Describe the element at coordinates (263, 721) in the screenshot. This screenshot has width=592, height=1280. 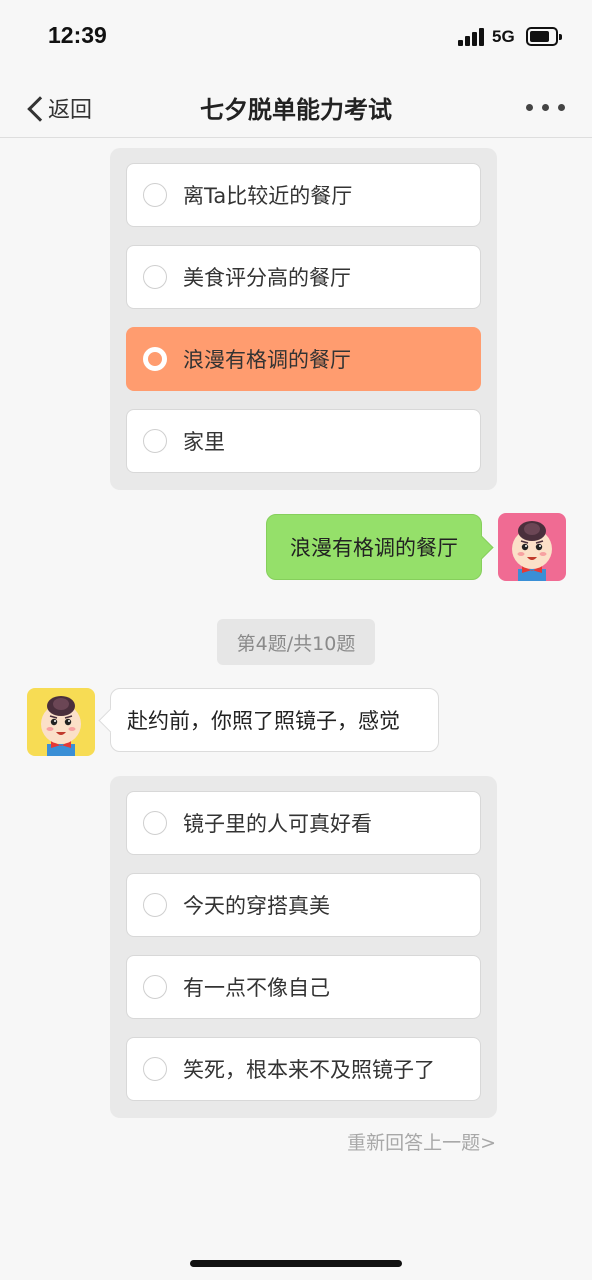
I see `question-text: 赴约前，你照了照镜子，感觉` at that location.